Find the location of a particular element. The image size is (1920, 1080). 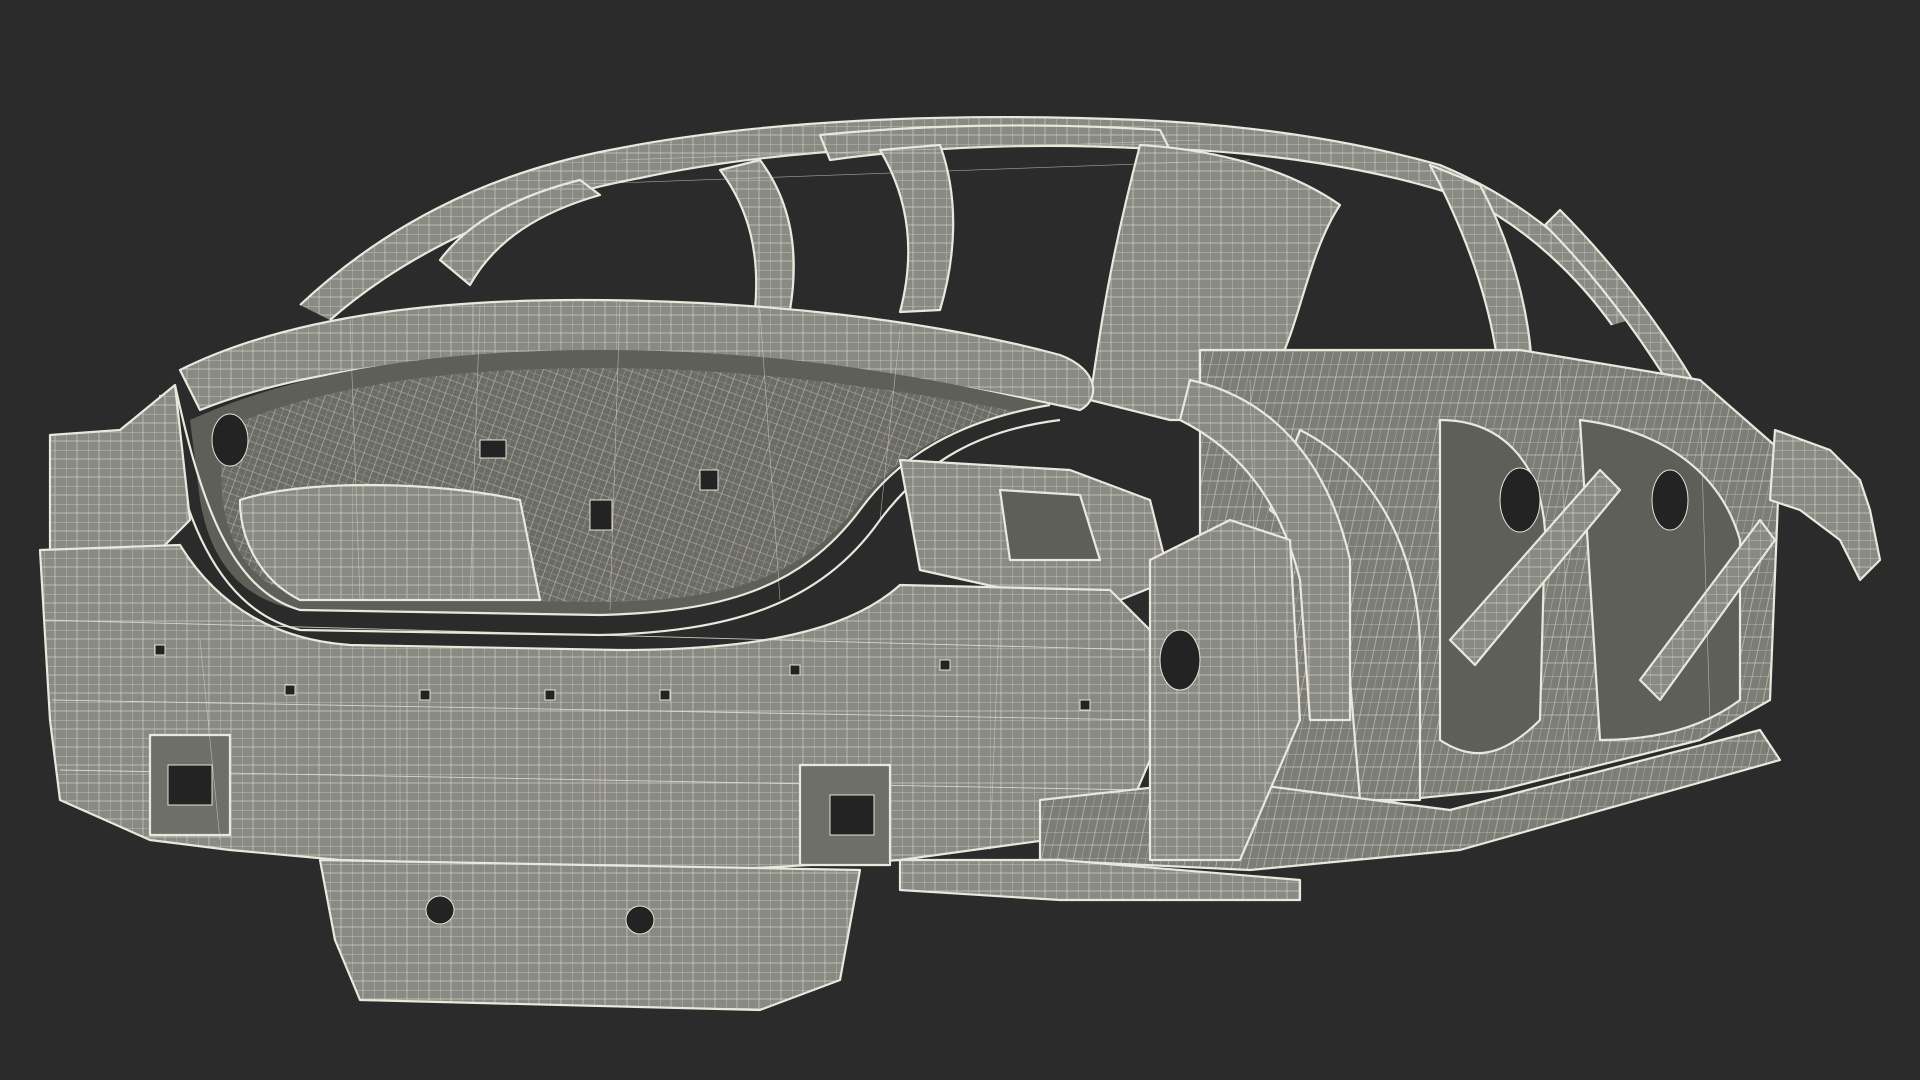

front-rail-stub is located at coordinates (1825, 505).